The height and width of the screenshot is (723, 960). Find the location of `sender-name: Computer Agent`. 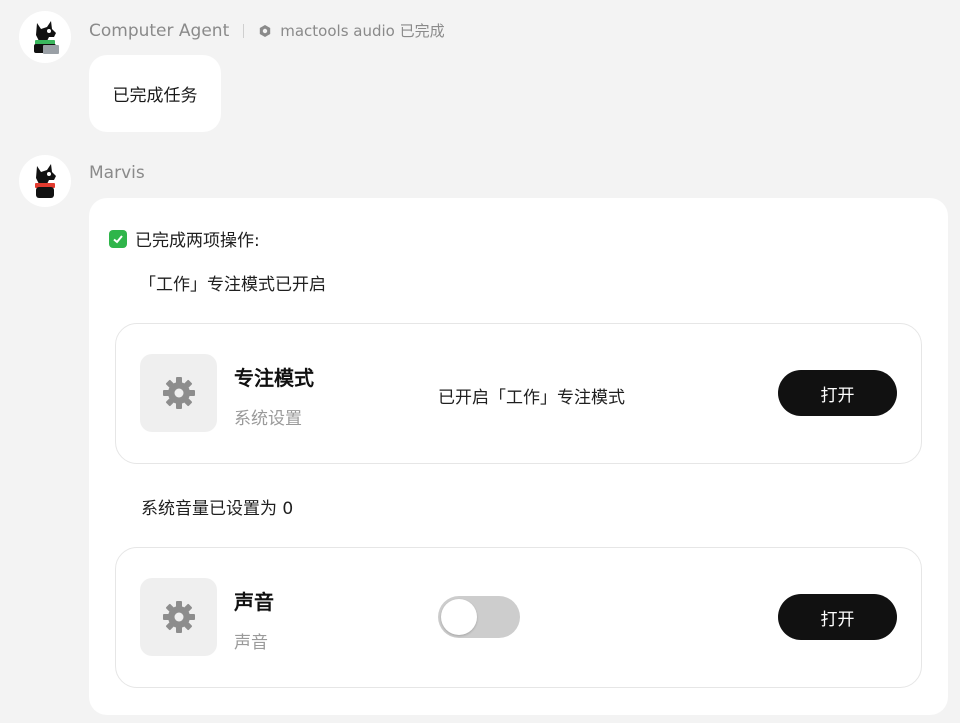

sender-name: Computer Agent is located at coordinates (159, 30).